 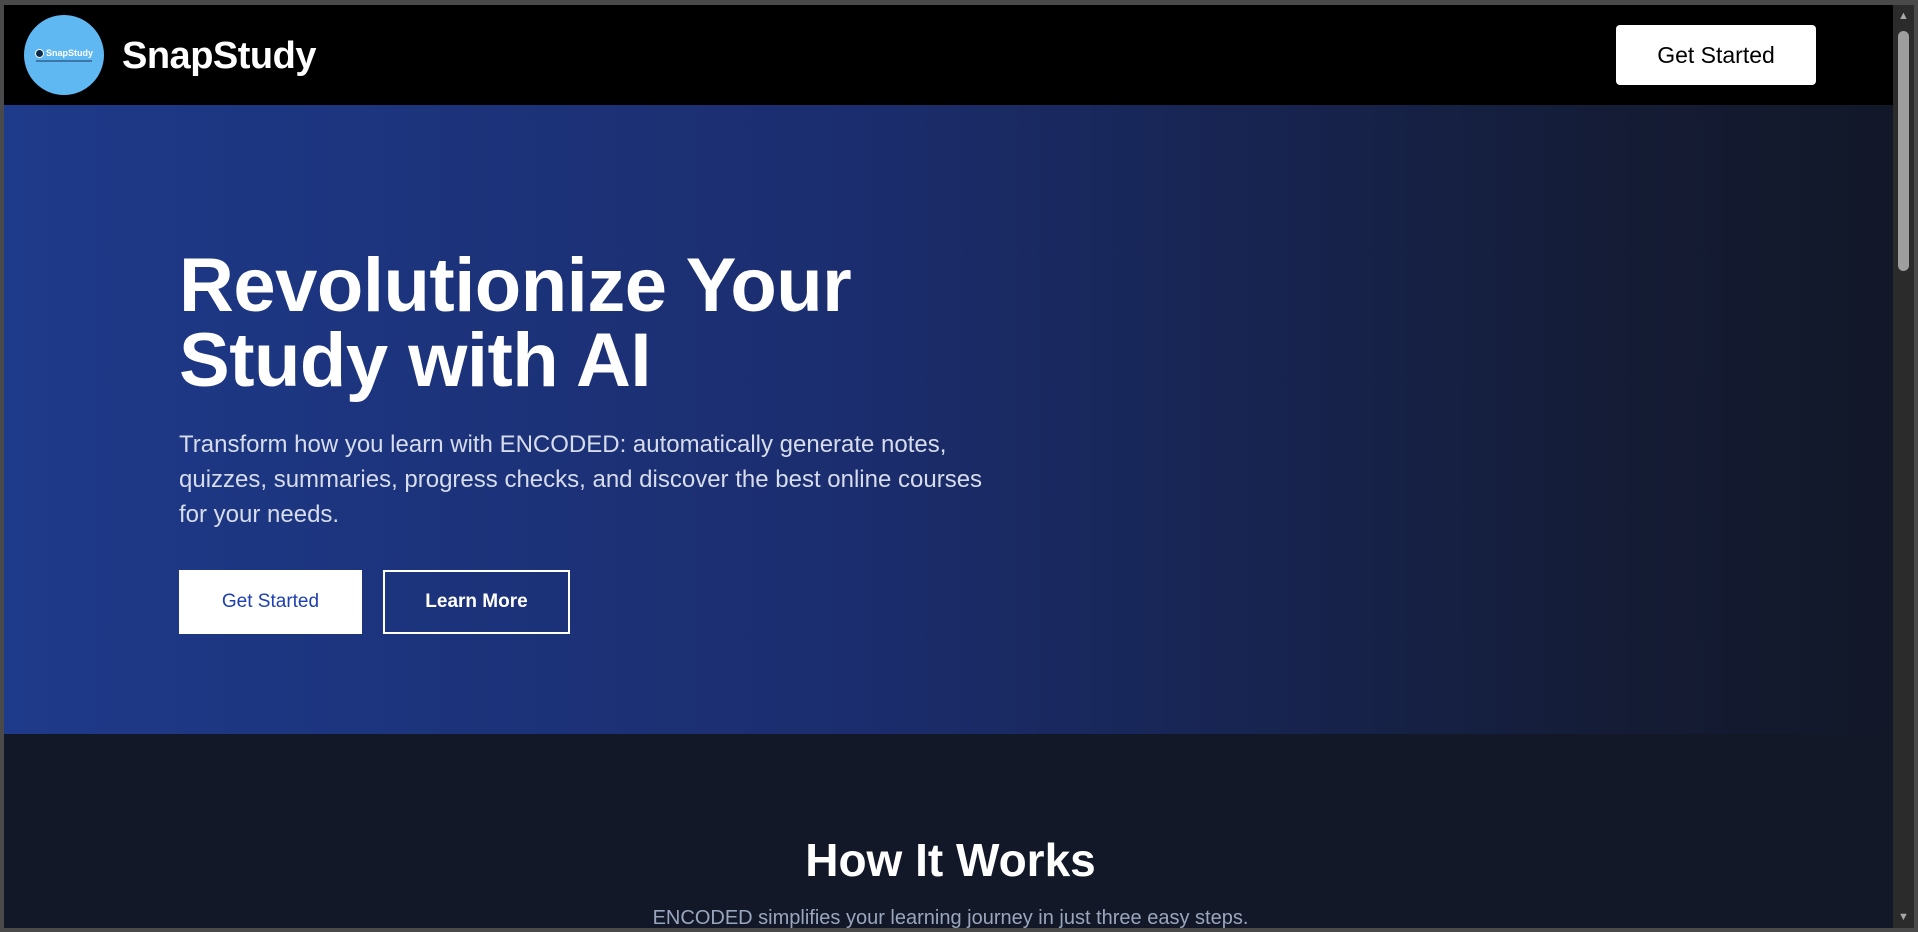 What do you see at coordinates (64, 61) in the screenshot?
I see `logo-tagline-line` at bounding box center [64, 61].